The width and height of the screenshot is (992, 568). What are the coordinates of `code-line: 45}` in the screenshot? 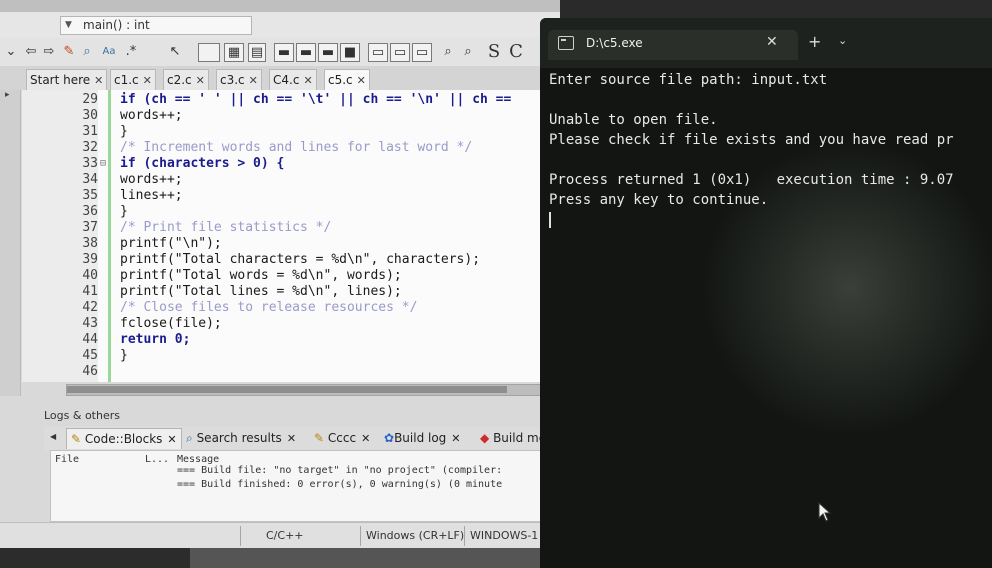 It's located at (283, 356).